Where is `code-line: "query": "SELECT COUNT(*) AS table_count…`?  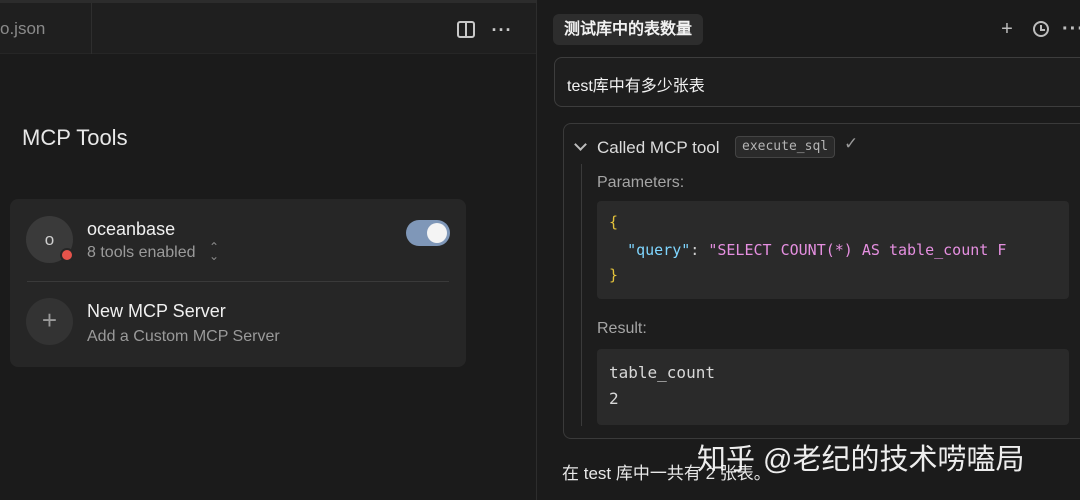 code-line: "query": "SELECT COUNT(*) AS table_count… is located at coordinates (807, 250).